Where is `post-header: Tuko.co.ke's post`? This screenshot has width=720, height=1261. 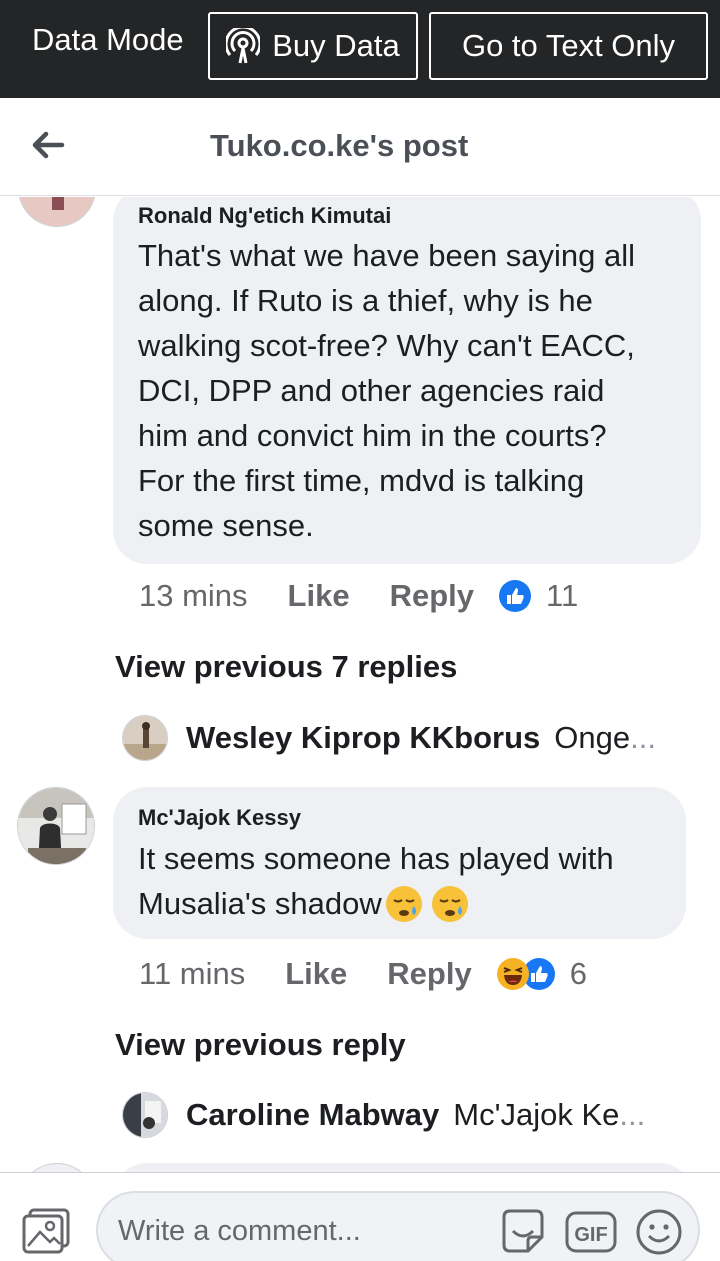 post-header: Tuko.co.ke's post is located at coordinates (360, 147).